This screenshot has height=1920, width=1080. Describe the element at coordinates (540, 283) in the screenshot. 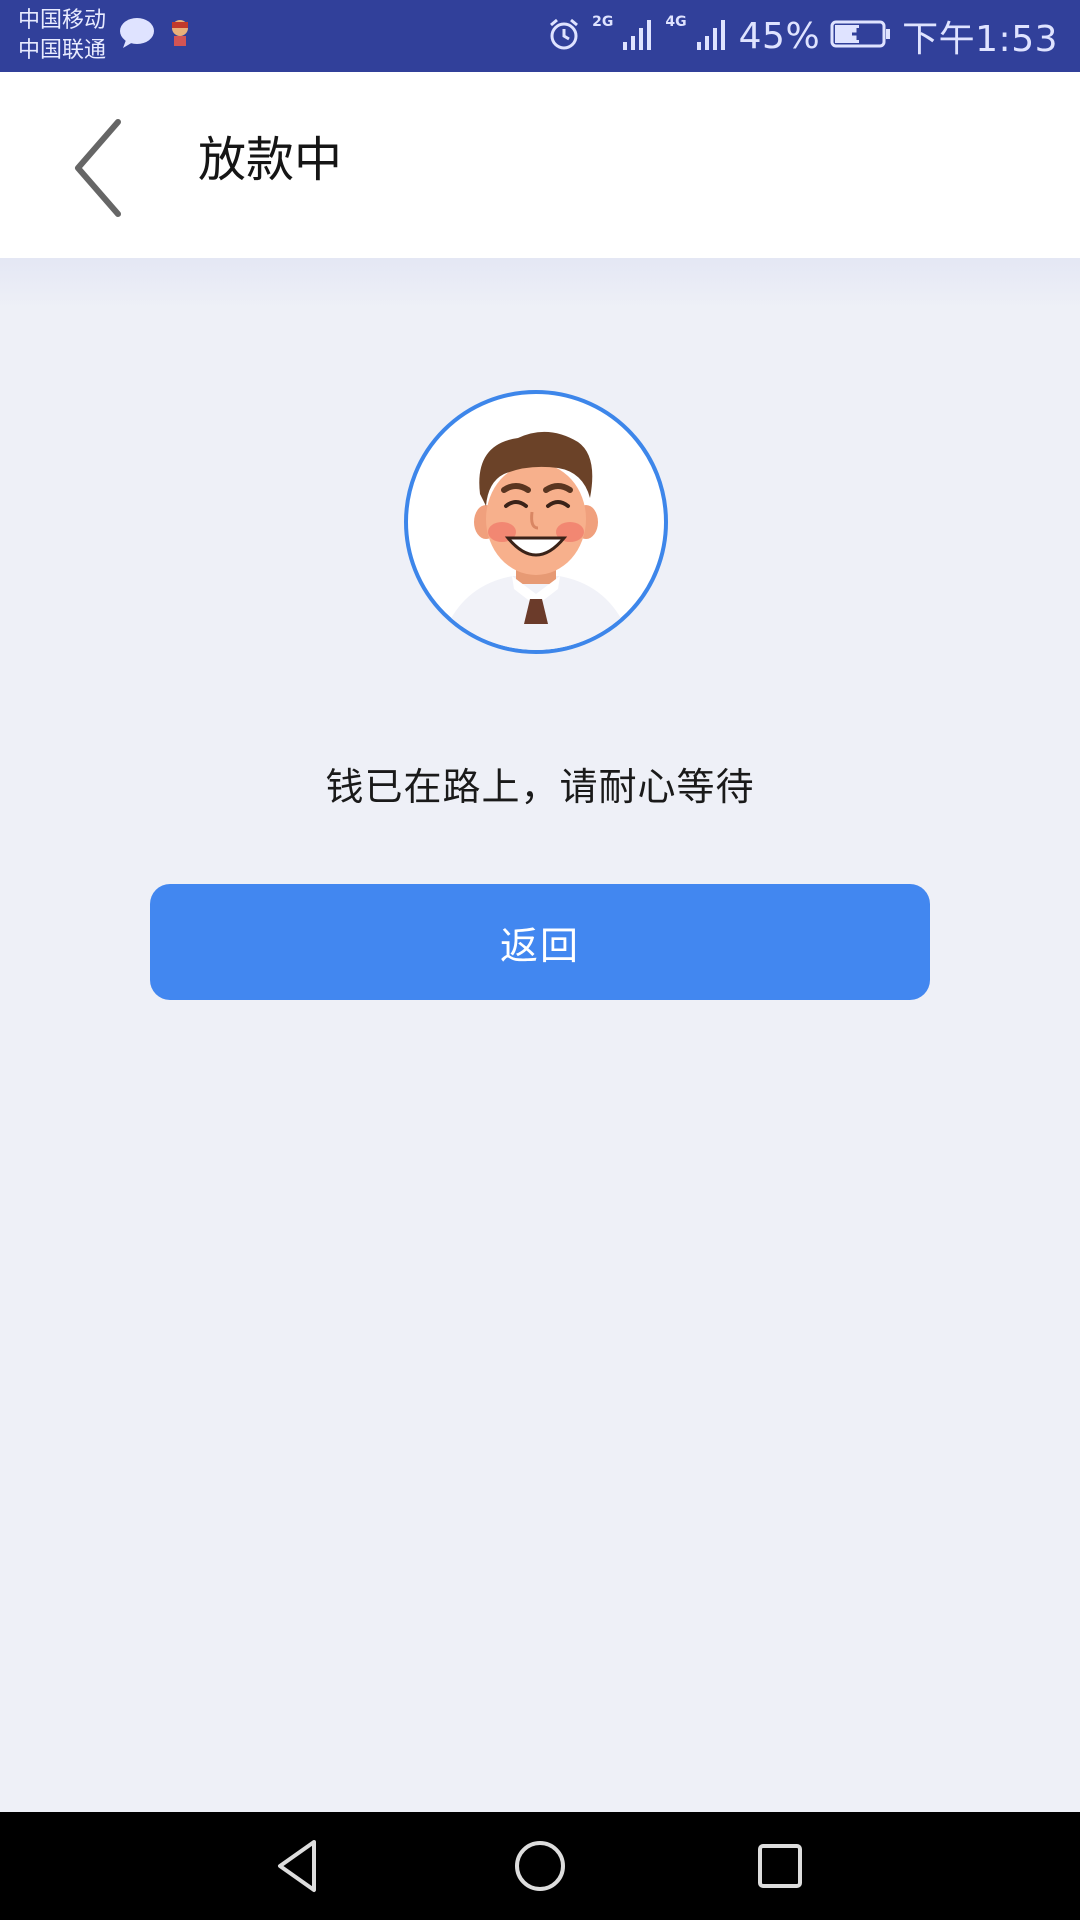

I see `header-shadow` at that location.